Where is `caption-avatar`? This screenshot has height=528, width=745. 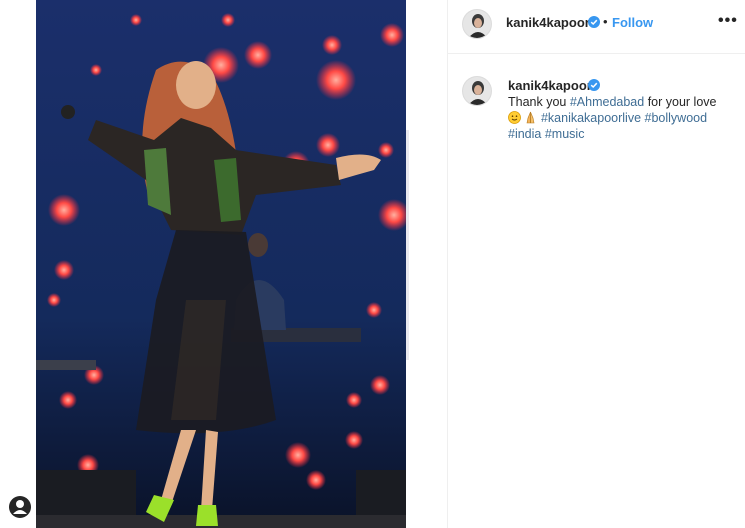 caption-avatar is located at coordinates (477, 91).